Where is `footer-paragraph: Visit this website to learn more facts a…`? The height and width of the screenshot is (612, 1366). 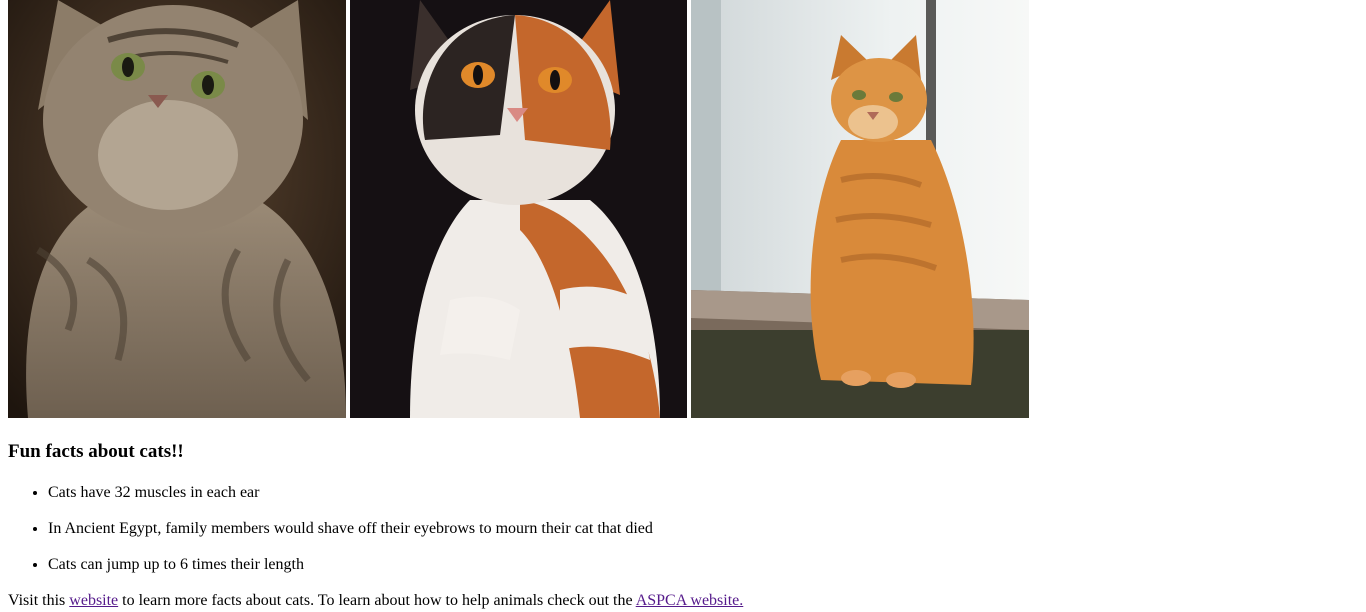 footer-paragraph: Visit this website to learn more facts a… is located at coordinates (375, 601).